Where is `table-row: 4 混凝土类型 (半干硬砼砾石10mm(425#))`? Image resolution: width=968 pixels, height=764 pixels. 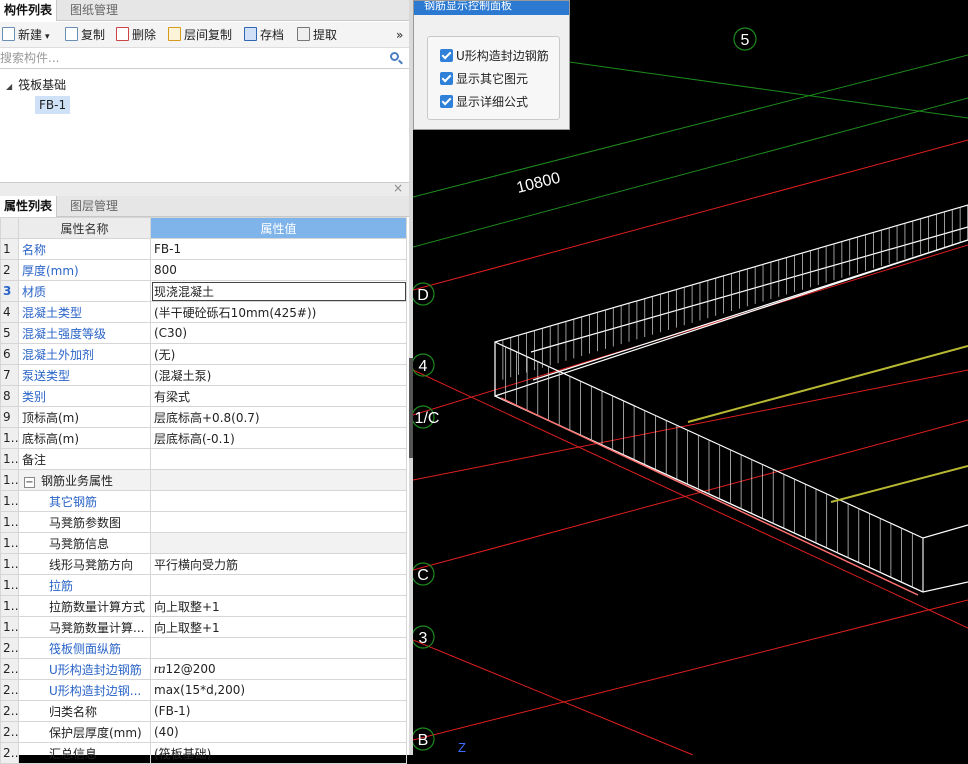 table-row: 4 混凝土类型 (半干硬砼砾石10mm(425#)) is located at coordinates (203, 312).